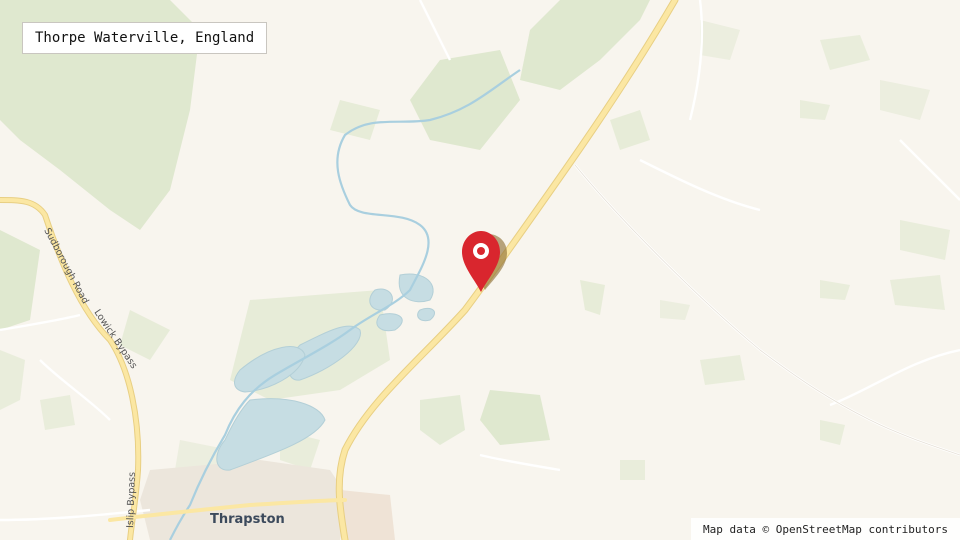 Image resolution: width=960 pixels, height=540 pixels. I want to click on location-title-box: Thorpe Waterville, England, so click(145, 38).